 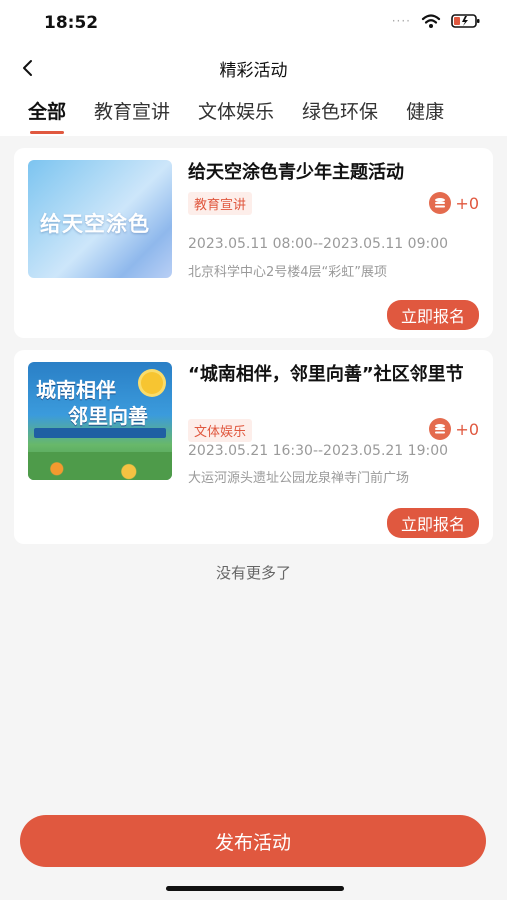 I want to click on tab-culture-sports: 文体娱乐, so click(x=236, y=116).